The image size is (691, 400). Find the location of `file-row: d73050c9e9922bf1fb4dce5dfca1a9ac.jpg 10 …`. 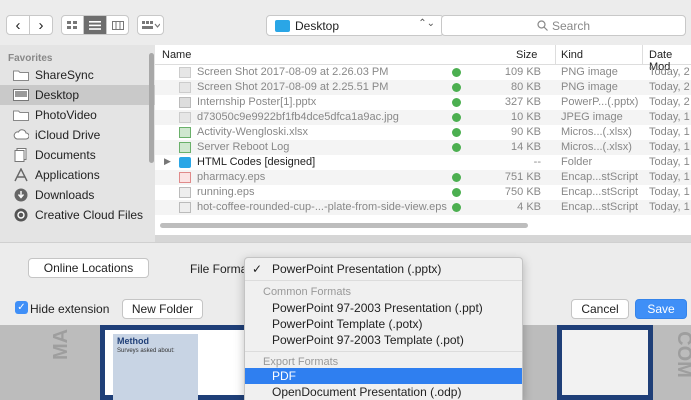

file-row: d73050c9e9922bf1fb4dce5dfca1a9ac.jpg 10 … is located at coordinates (423, 117).